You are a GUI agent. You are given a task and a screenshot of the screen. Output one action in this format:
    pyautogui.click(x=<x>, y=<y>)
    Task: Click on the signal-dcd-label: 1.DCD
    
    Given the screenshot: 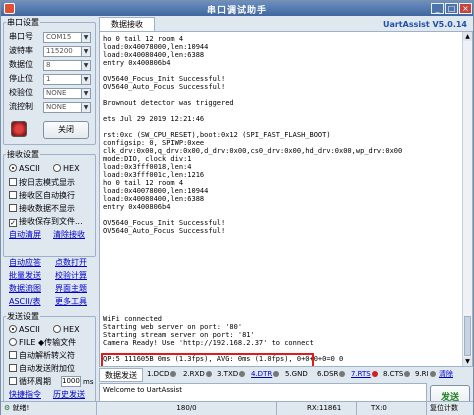 What is the action you would take?
    pyautogui.click(x=158, y=374)
    